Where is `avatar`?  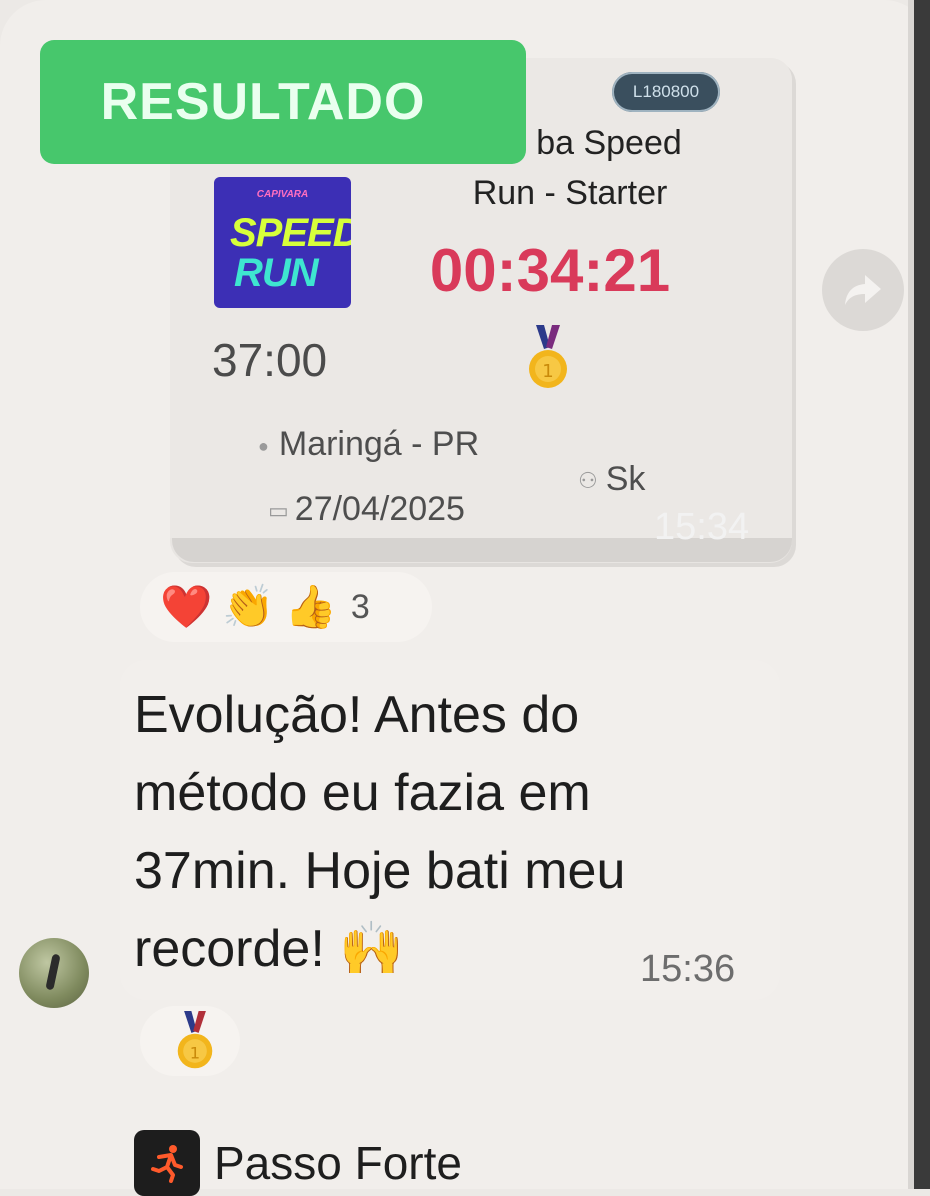 avatar is located at coordinates (54, 973).